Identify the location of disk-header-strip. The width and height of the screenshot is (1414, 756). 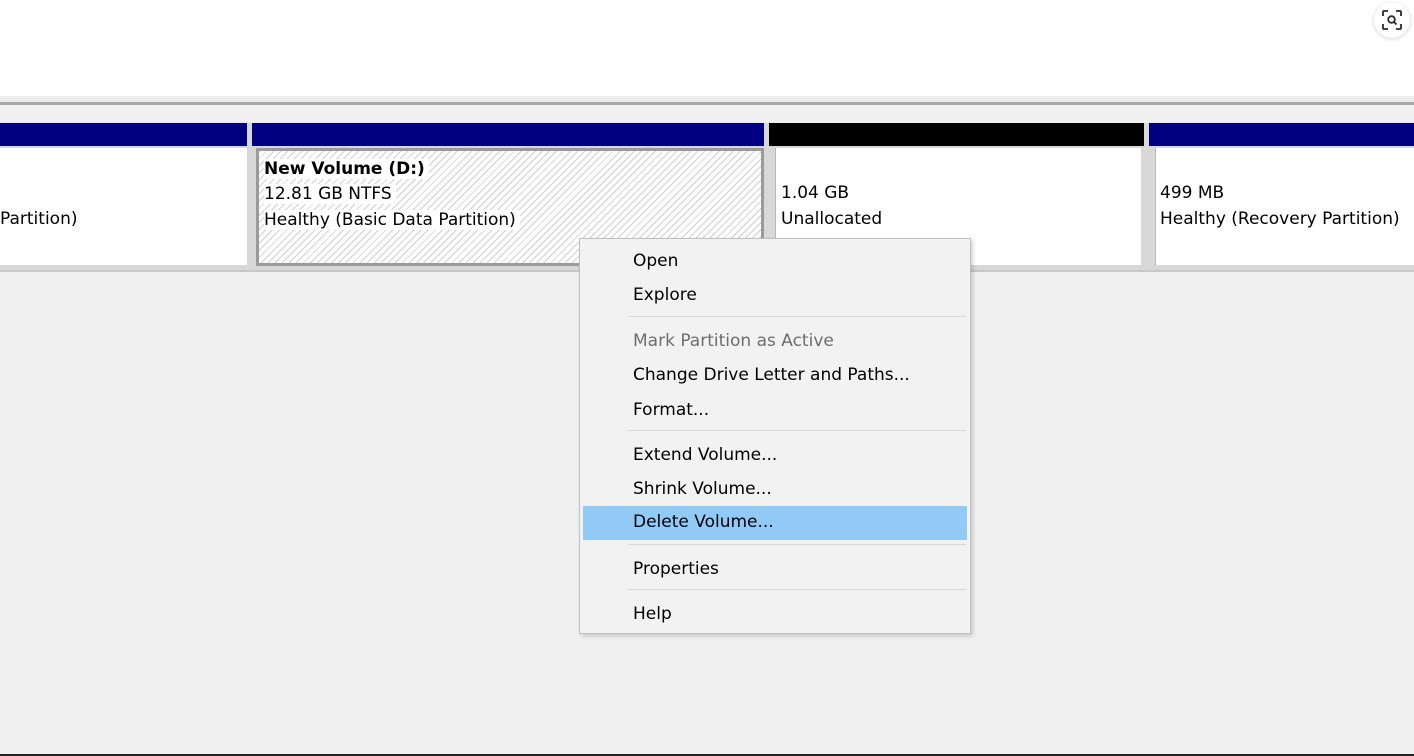
(707, 114).